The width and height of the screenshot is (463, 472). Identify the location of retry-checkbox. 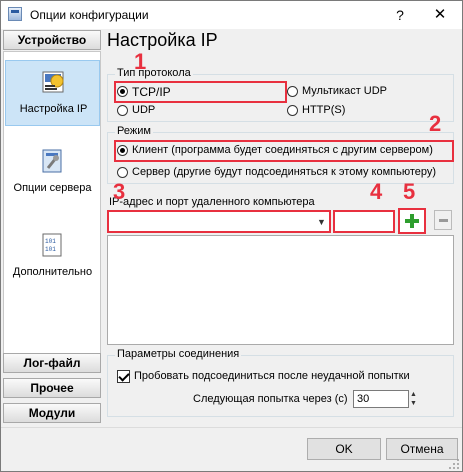
(123, 376).